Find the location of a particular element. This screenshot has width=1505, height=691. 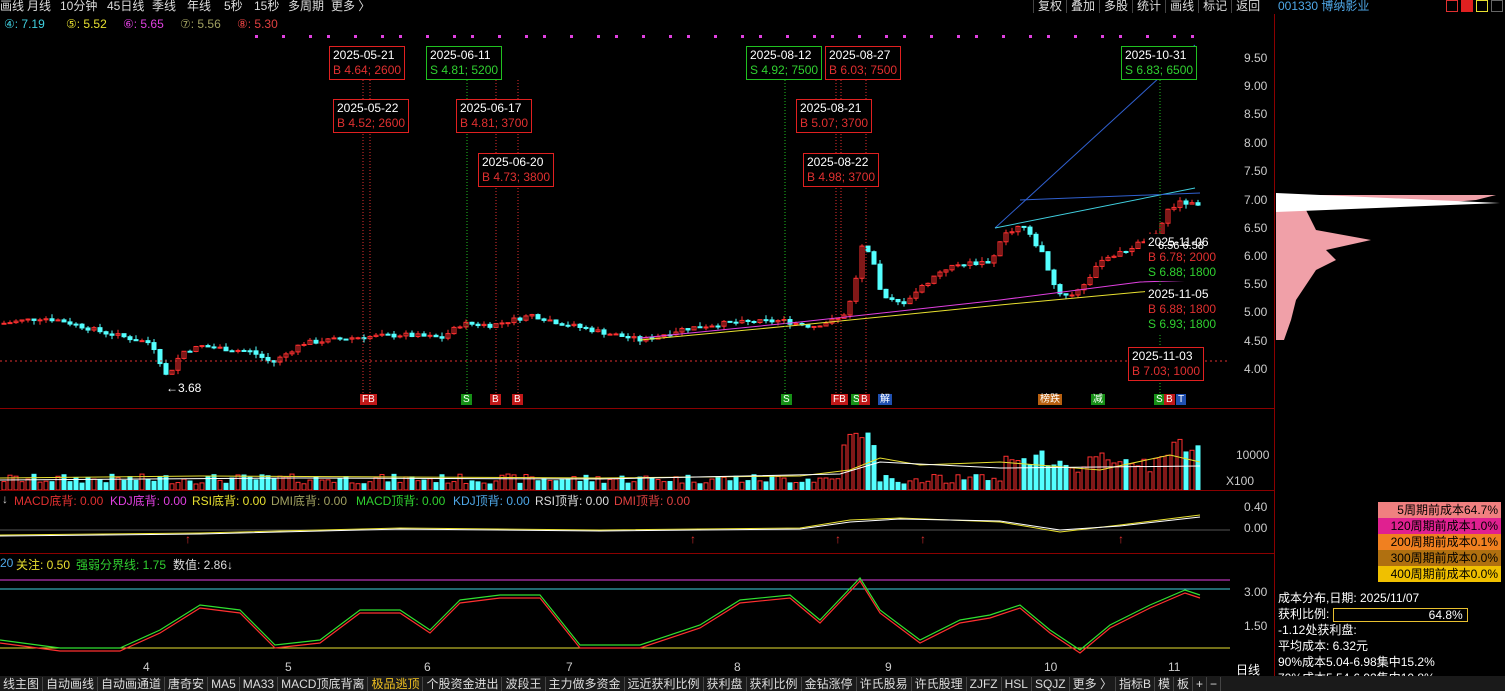

indicator-tab: HSL is located at coordinates (1017, 683).